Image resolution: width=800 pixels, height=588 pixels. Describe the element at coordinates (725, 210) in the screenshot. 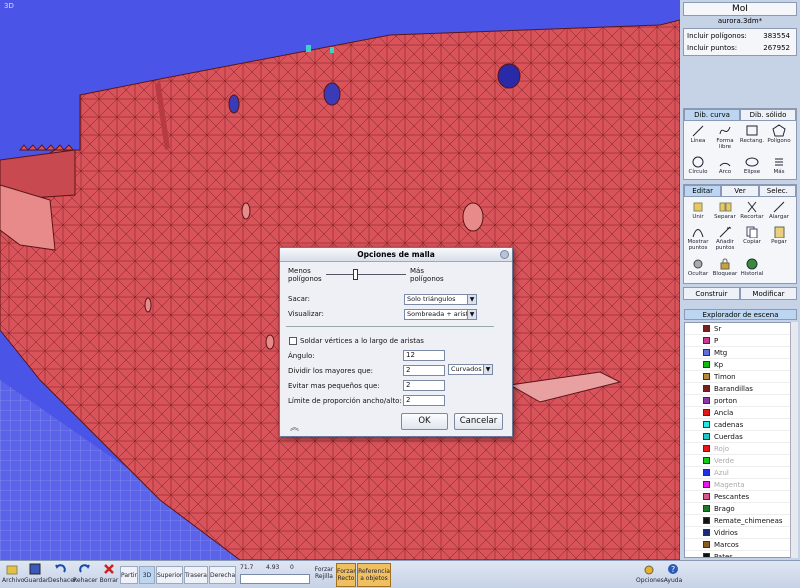

I see `tool-separate: Separar` at that location.